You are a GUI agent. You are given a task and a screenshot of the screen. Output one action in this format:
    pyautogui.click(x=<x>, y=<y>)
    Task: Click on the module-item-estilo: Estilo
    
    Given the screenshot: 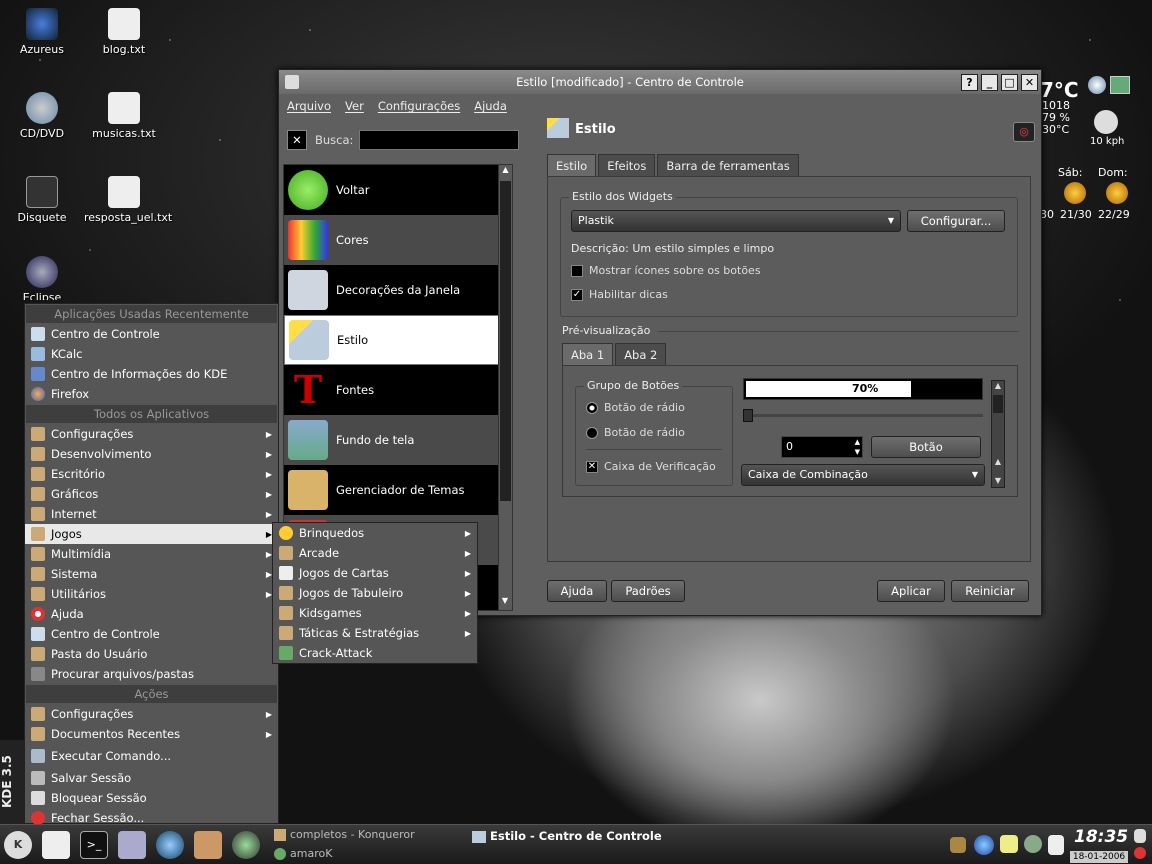 What is the action you would take?
    pyautogui.click(x=398, y=340)
    